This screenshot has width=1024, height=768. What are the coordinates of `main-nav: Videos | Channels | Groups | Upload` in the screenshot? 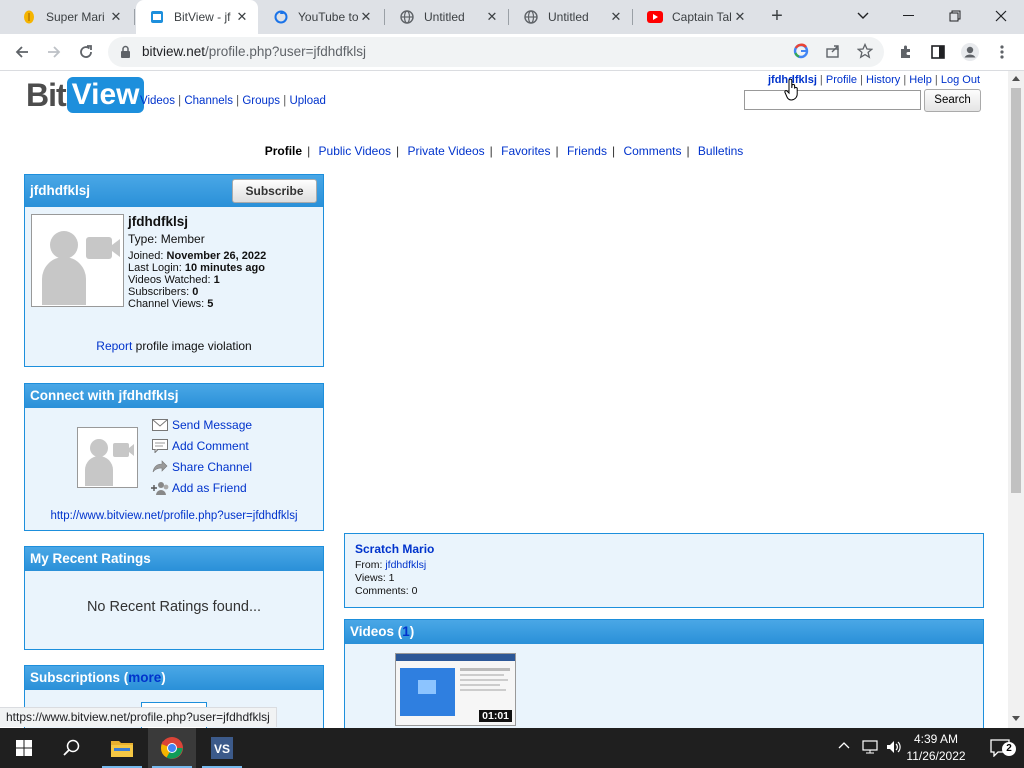 It's located at (233, 101).